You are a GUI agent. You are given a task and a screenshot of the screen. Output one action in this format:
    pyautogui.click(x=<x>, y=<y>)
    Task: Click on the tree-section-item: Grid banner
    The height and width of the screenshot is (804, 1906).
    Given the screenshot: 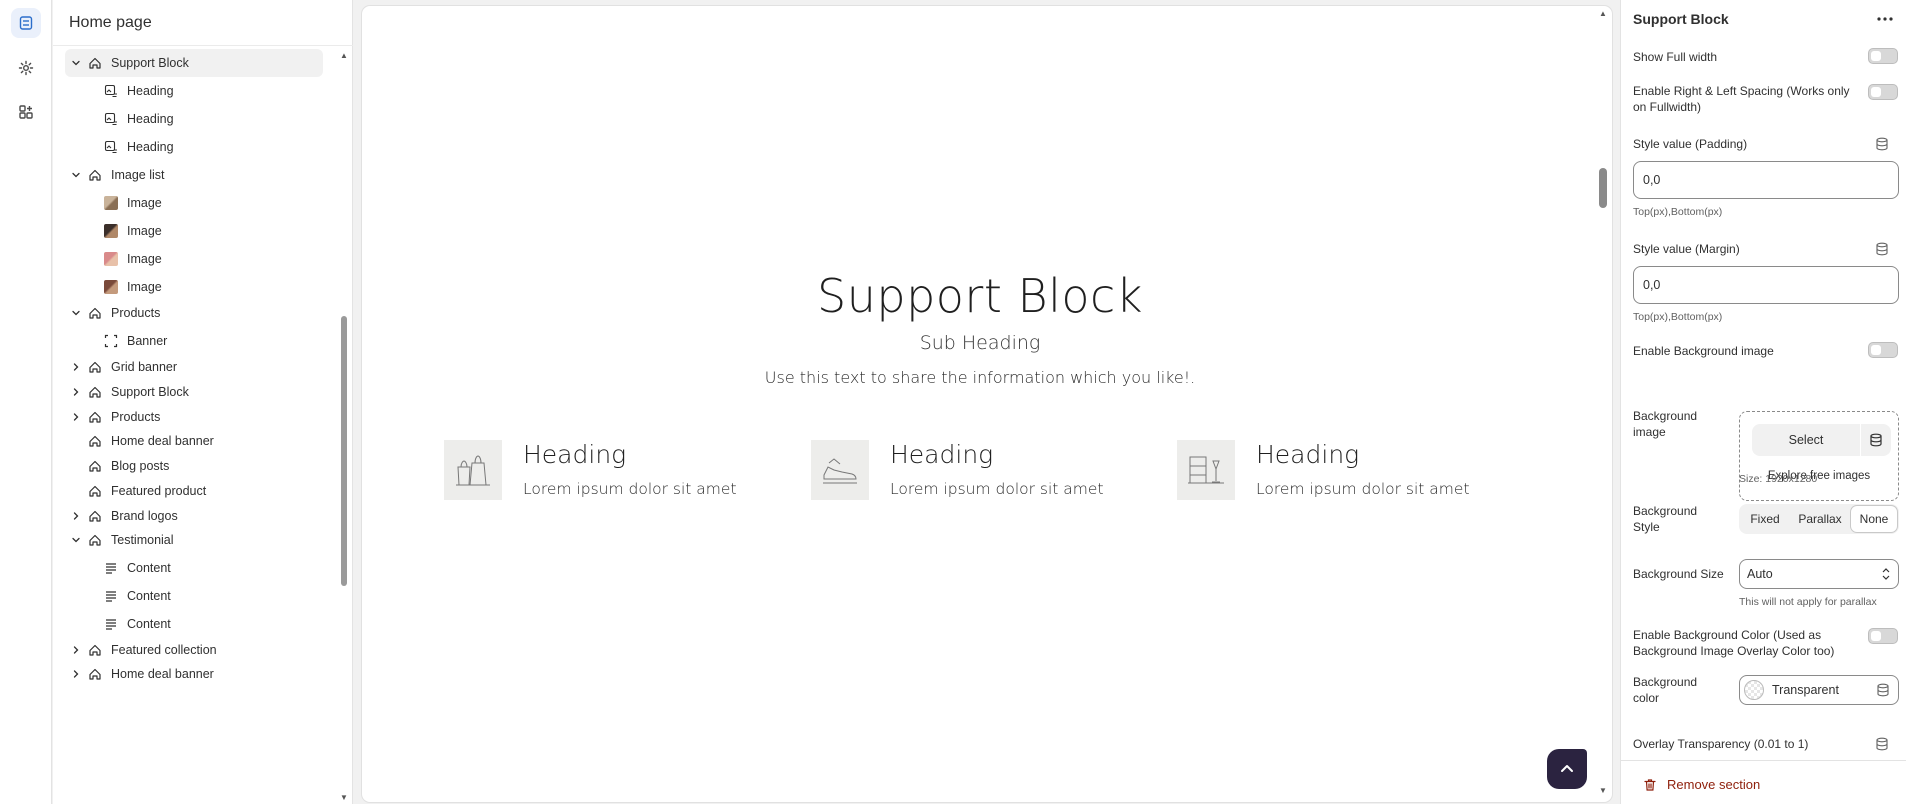 What is the action you would take?
    pyautogui.click(x=194, y=367)
    